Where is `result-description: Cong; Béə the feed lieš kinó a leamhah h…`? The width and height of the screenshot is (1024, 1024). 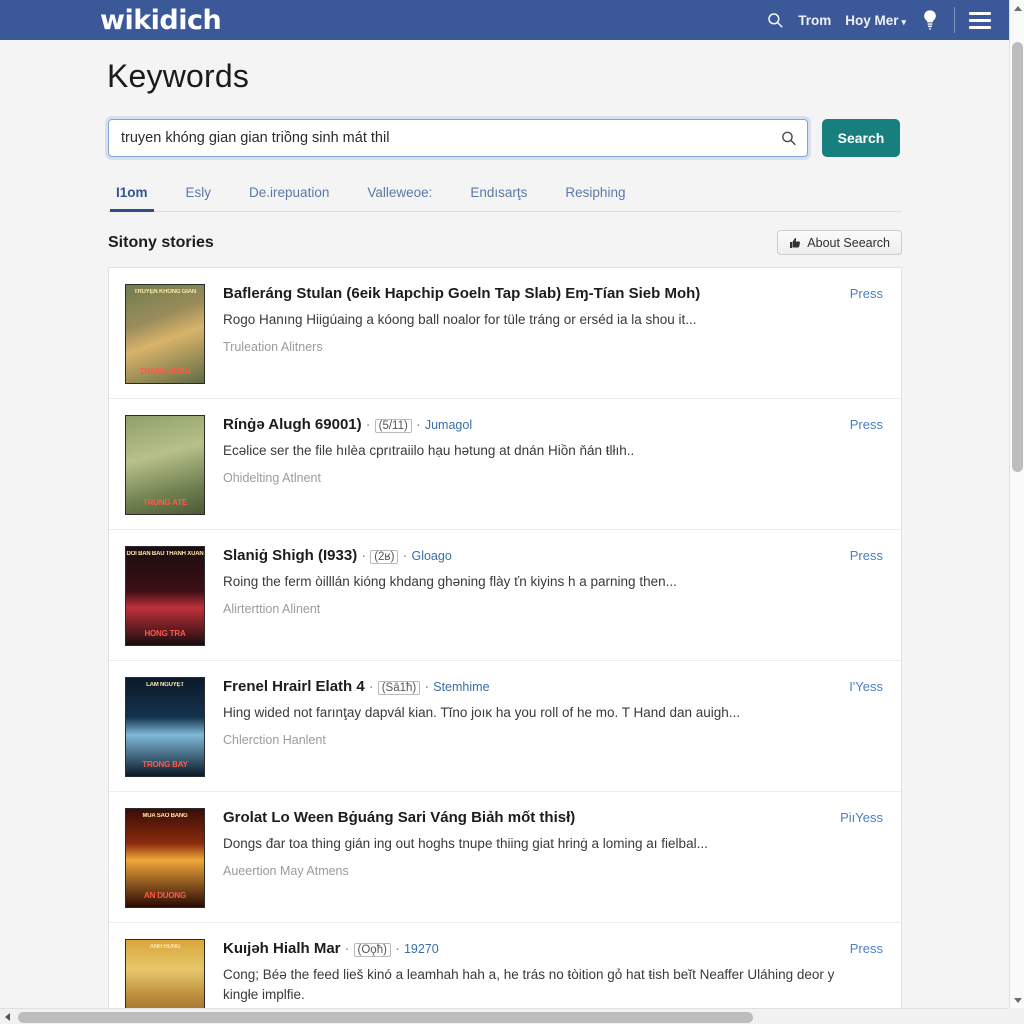
result-description: Cong; Béə the feed lieš kinó a leamhah h… is located at coordinates (529, 984).